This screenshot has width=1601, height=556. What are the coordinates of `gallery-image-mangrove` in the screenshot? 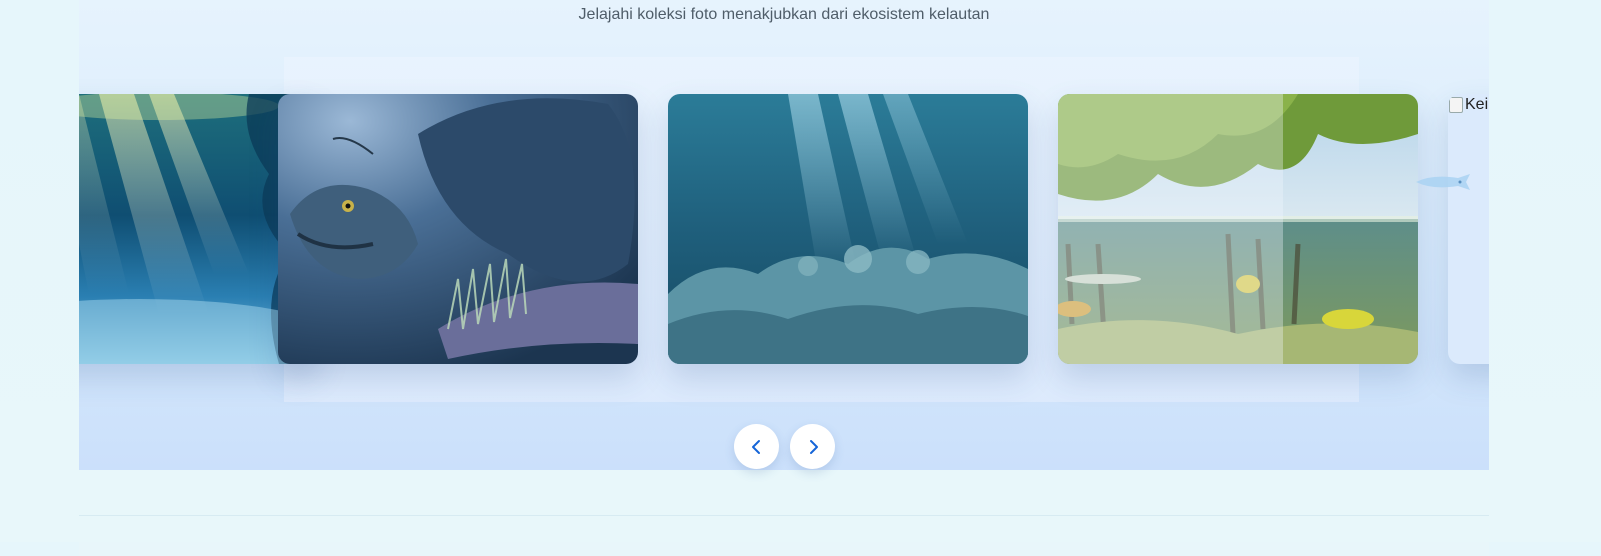 It's located at (1238, 229).